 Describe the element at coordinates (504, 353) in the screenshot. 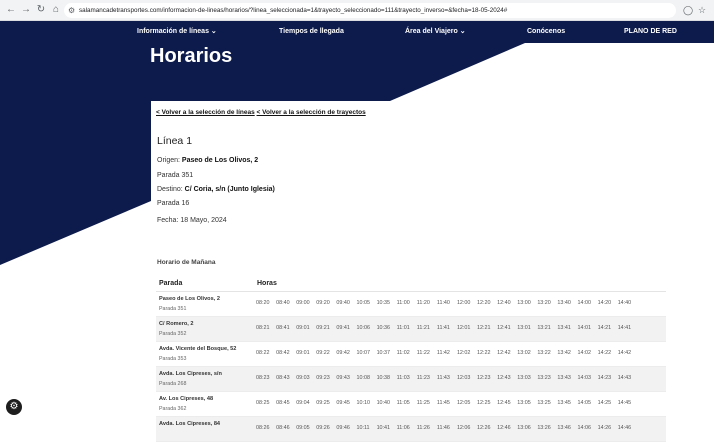

I see `time-cell: 12:42` at that location.